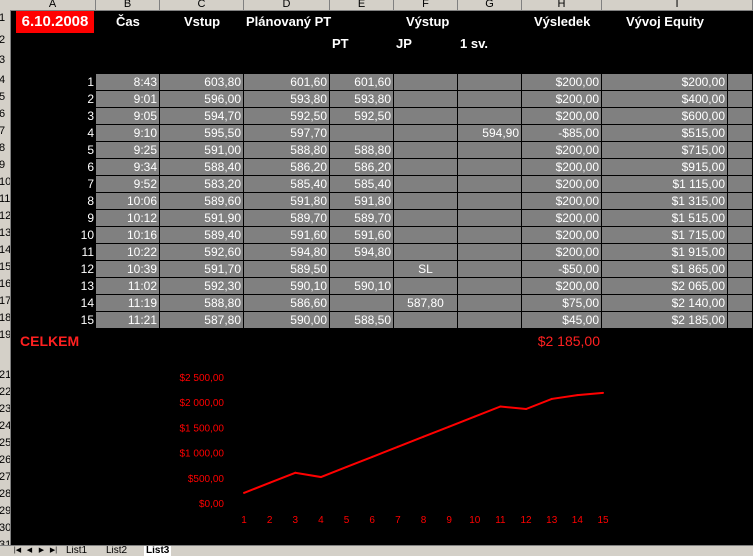 This screenshot has height=556, width=753. What do you see at coordinates (362, 320) in the screenshot?
I see `cell-pt: 588,50` at bounding box center [362, 320].